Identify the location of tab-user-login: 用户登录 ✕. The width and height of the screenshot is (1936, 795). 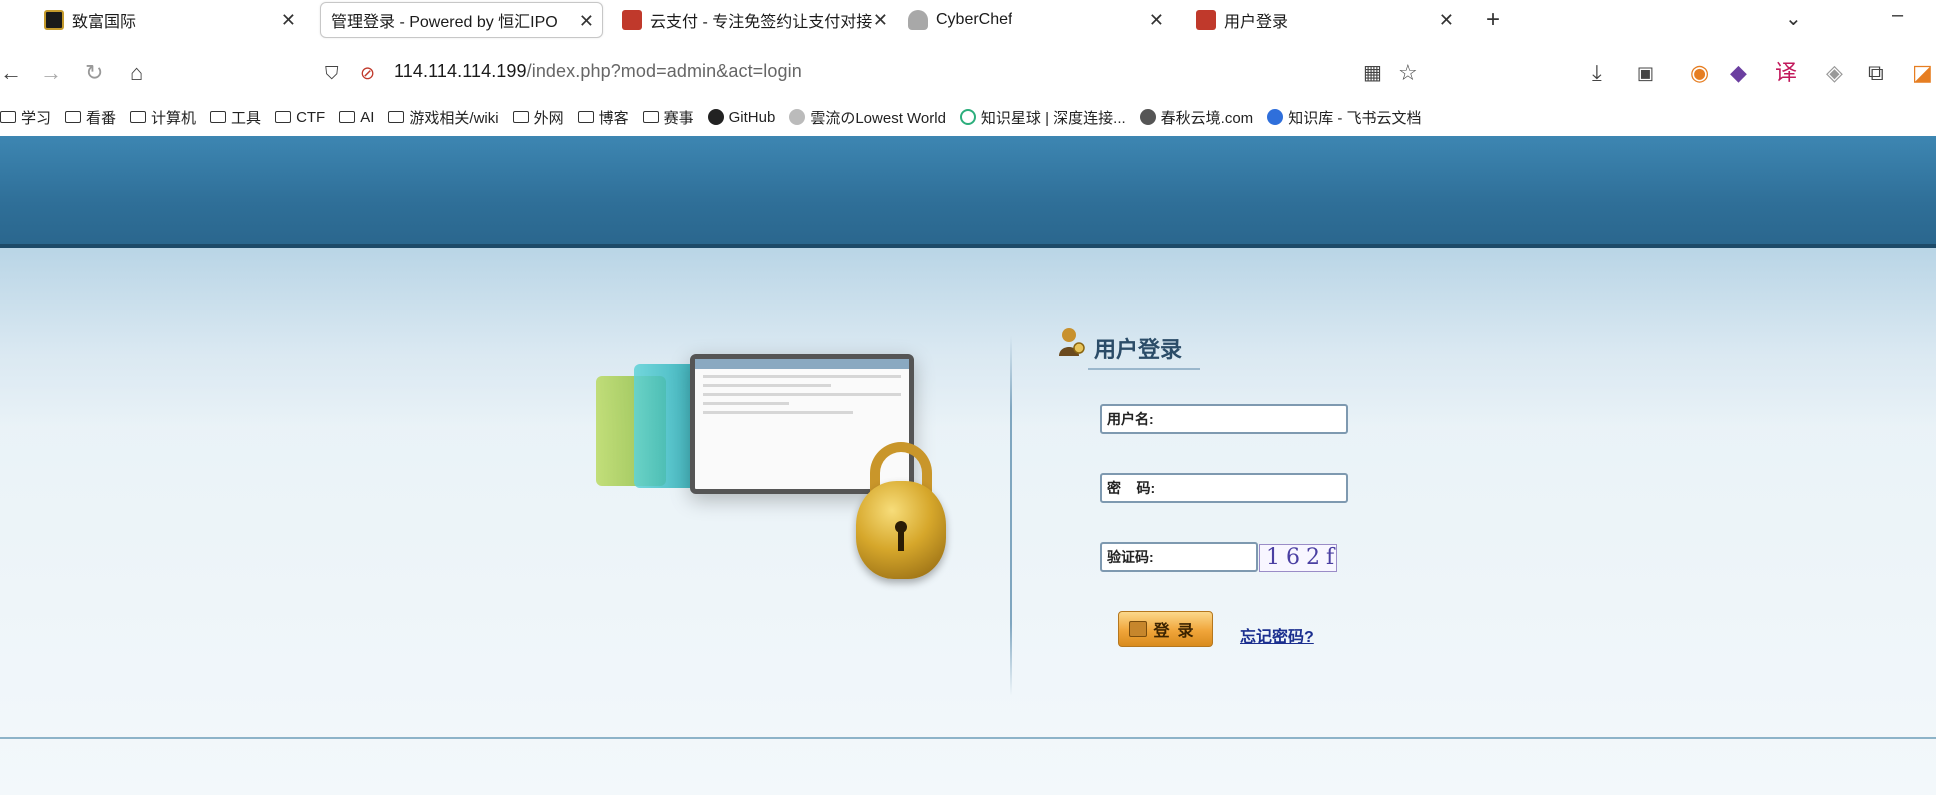
(1324, 20).